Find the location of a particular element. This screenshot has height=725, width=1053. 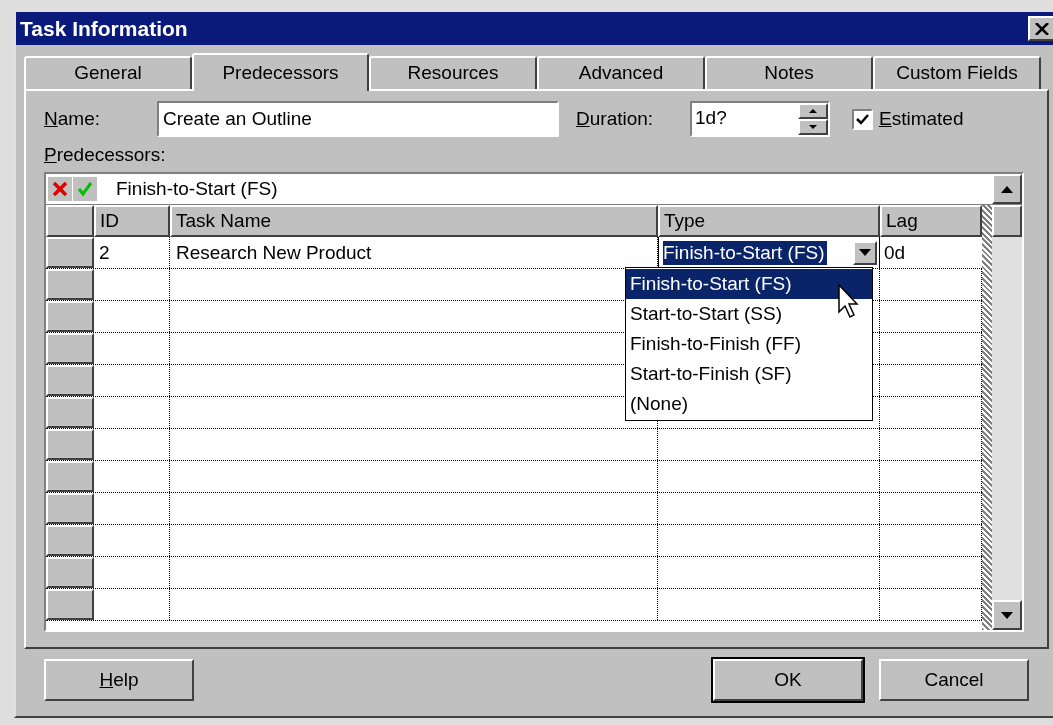

table-cell: 2 is located at coordinates (132, 252).